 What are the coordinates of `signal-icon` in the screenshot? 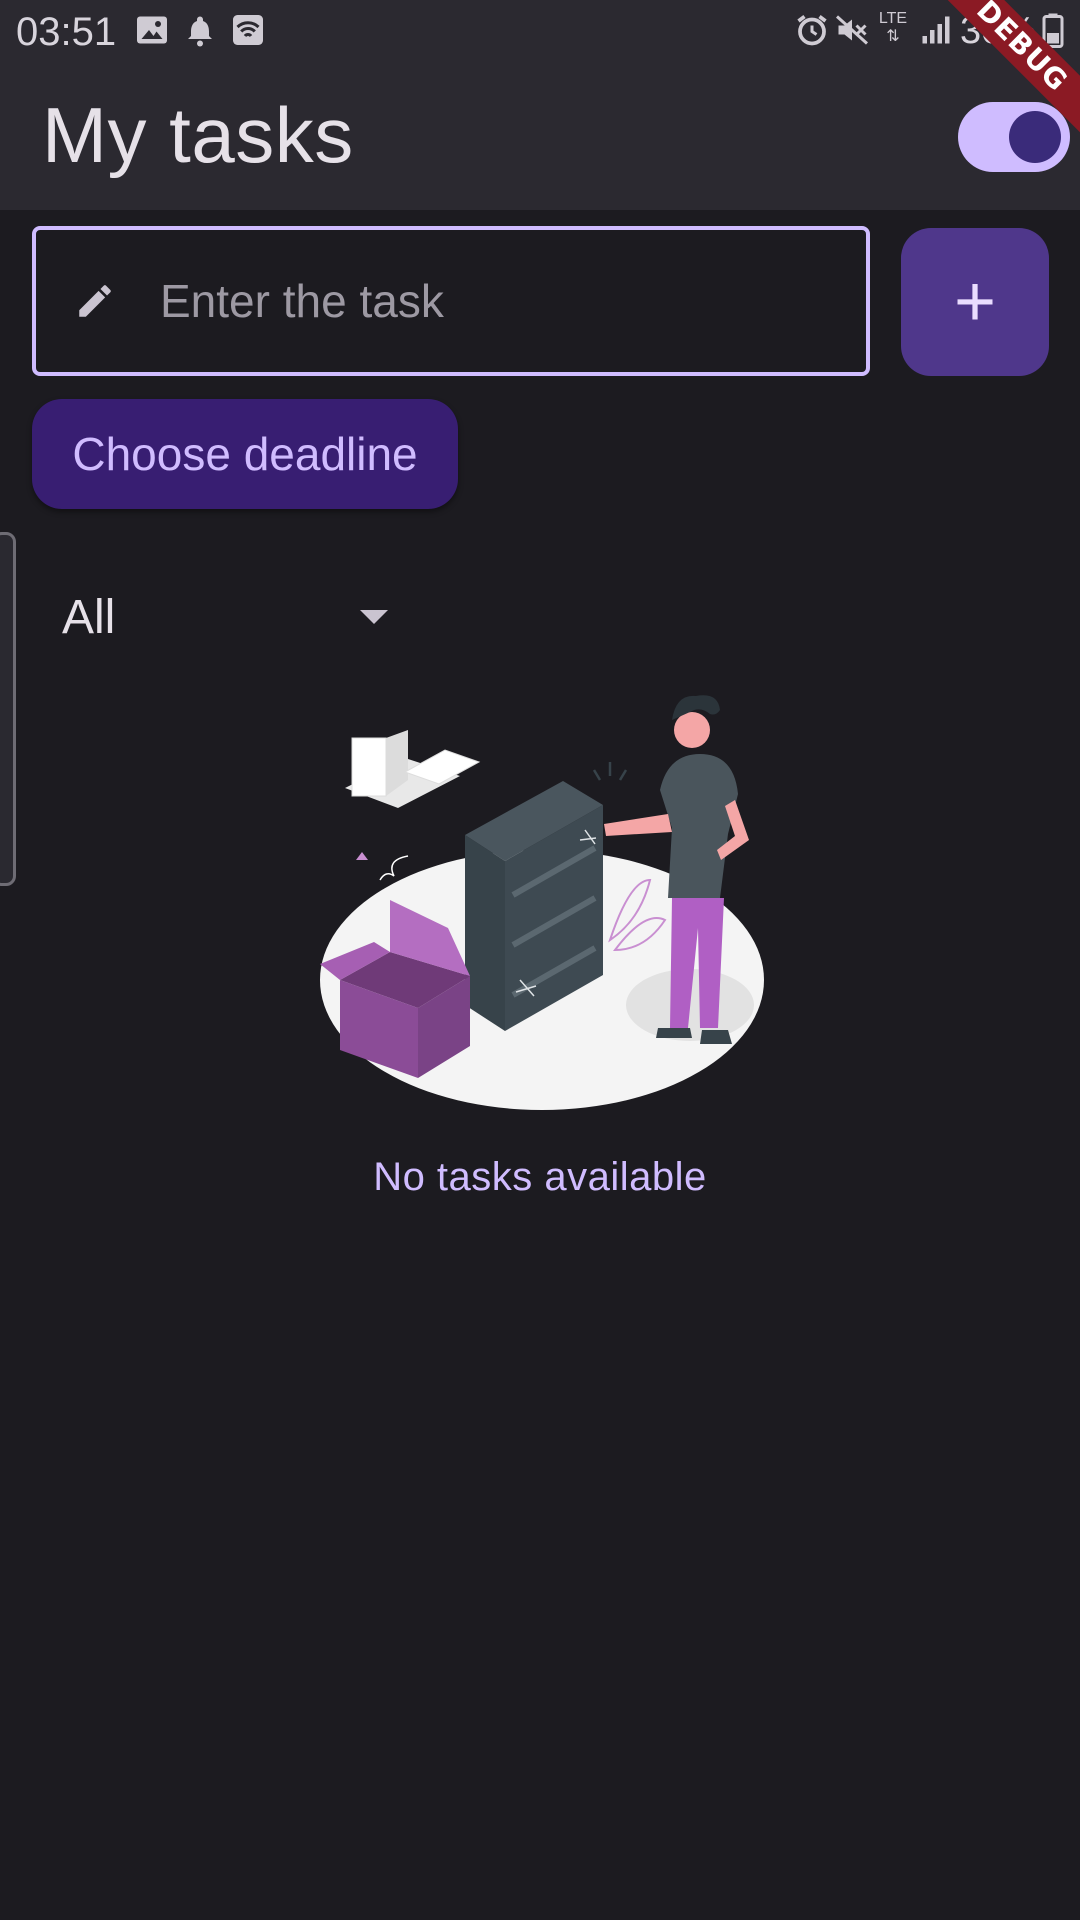 It's located at (936, 30).